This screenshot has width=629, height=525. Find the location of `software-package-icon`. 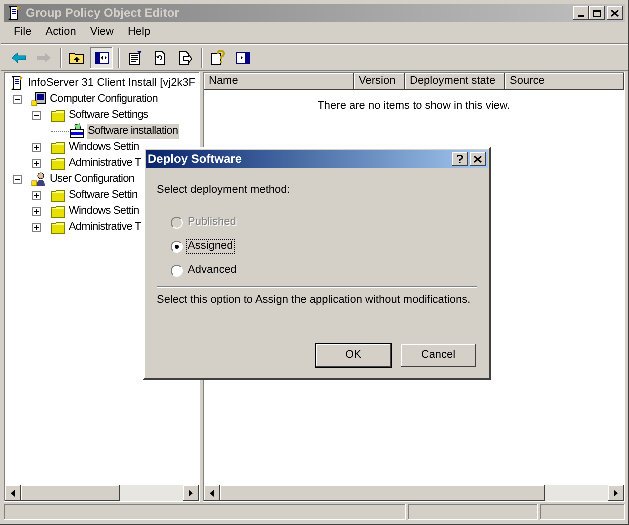

software-package-icon is located at coordinates (77, 131).